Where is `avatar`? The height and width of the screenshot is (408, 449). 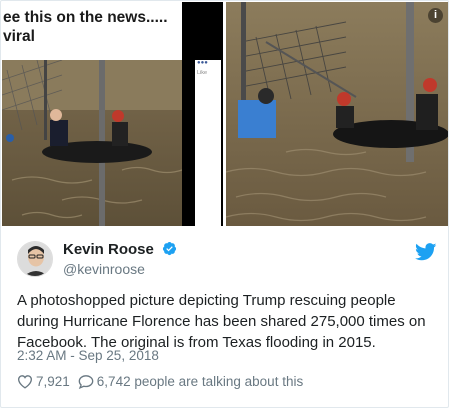 avatar is located at coordinates (35, 259).